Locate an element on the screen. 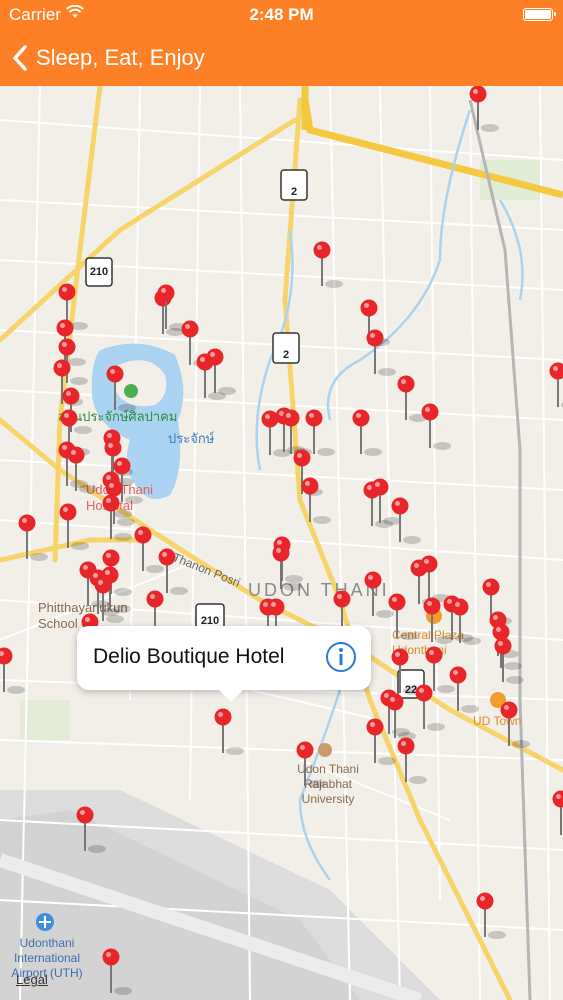 The width and height of the screenshot is (563, 1000). legal-link: Legal is located at coordinates (32, 979).